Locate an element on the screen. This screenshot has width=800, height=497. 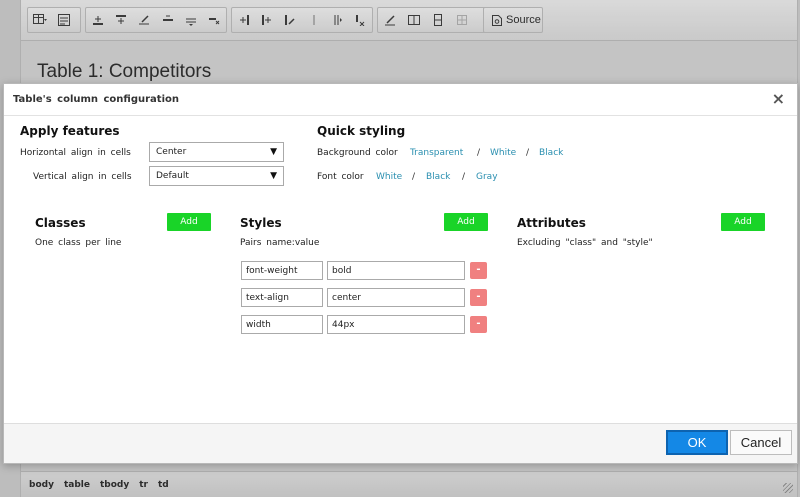
font-option-gray: Gray is located at coordinates (487, 177).